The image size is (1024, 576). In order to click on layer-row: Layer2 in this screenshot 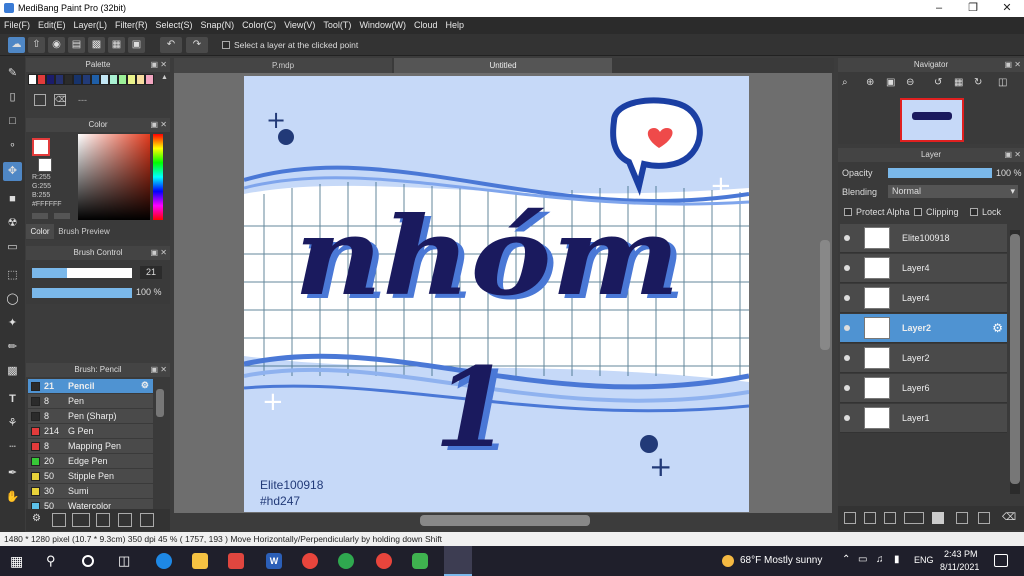, I will do `click(923, 358)`.